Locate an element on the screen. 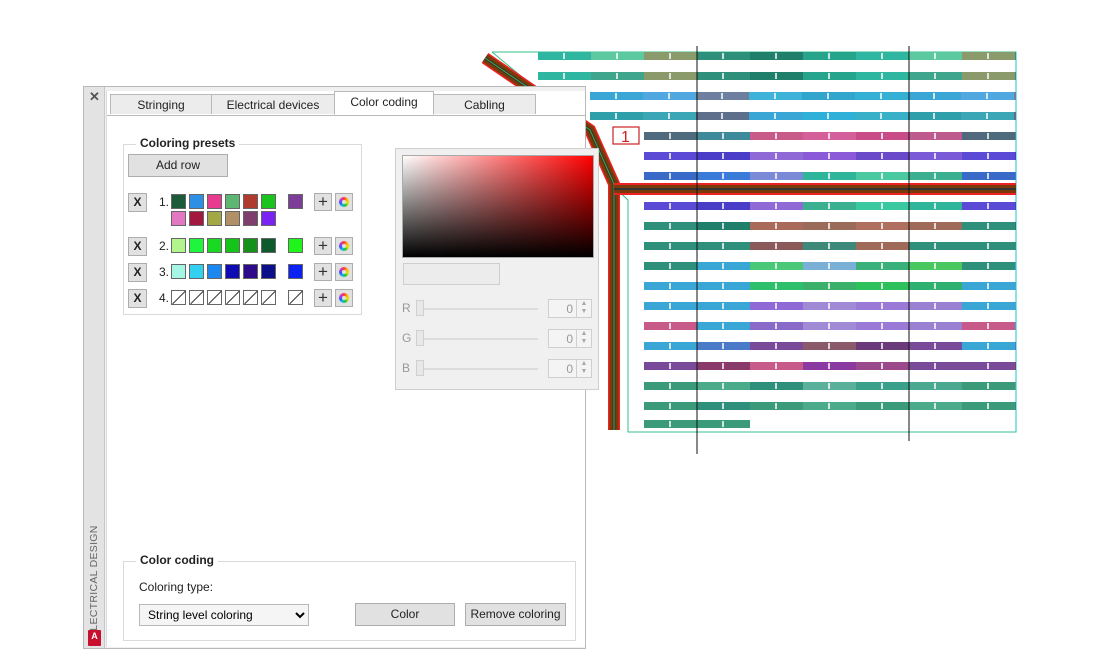 This screenshot has width=1096, height=665. color-gradient-area is located at coordinates (498, 206).